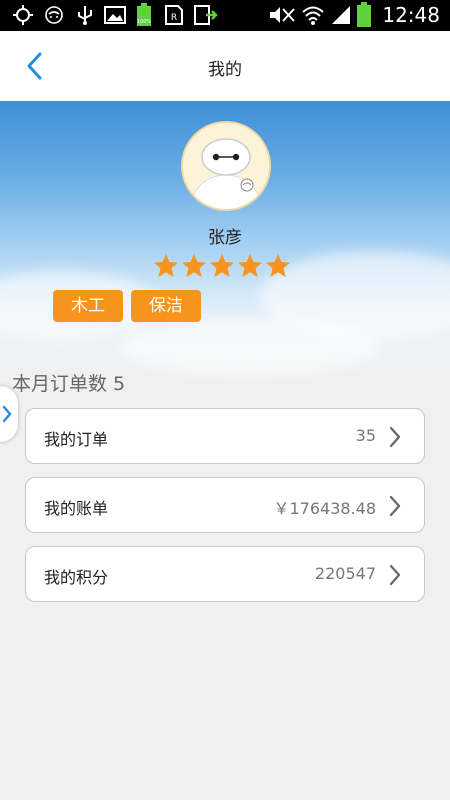 This screenshot has height=800, width=450. What do you see at coordinates (88, 306) in the screenshot?
I see `skill-tag: 木工` at bounding box center [88, 306].